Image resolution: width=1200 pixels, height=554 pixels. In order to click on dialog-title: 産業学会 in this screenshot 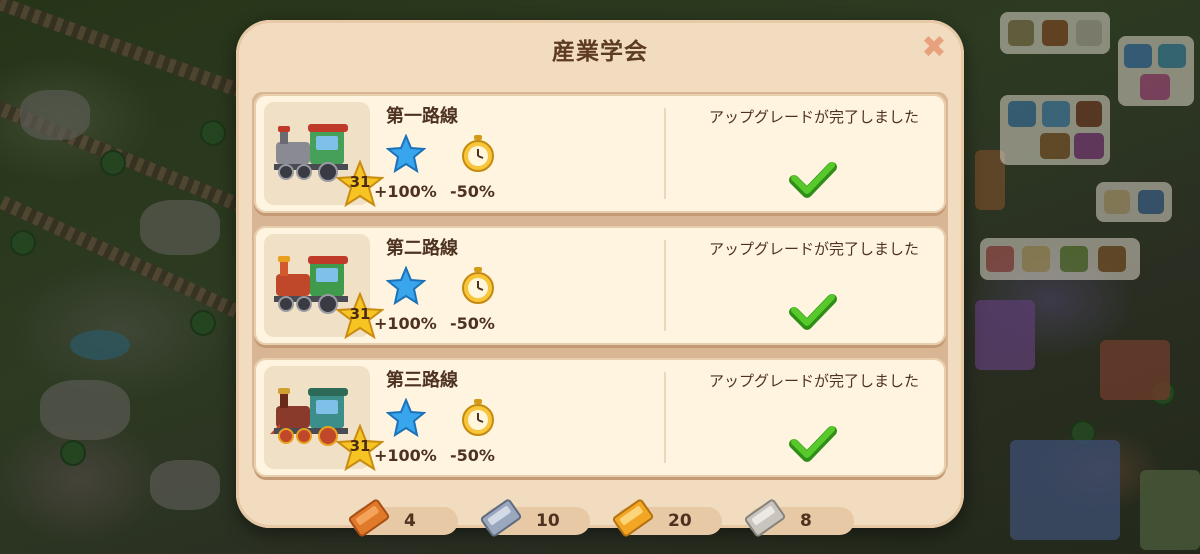, I will do `click(600, 52)`.